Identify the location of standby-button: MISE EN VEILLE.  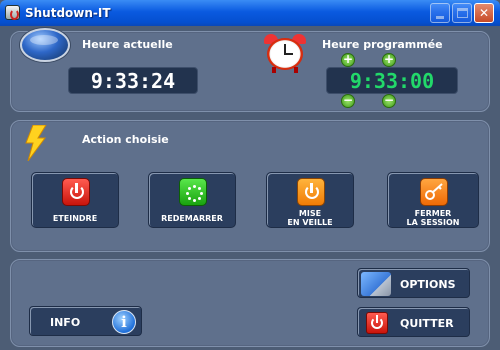
(310, 200).